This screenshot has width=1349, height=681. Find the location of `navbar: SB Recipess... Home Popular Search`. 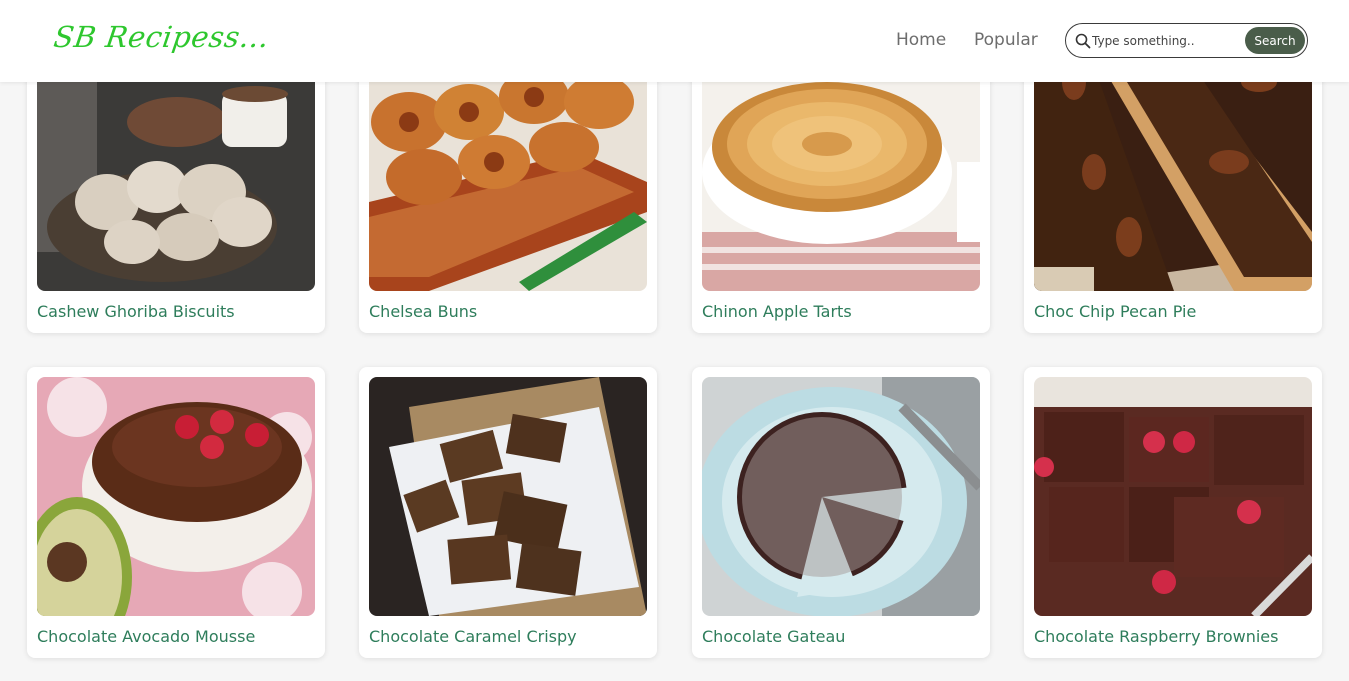

navbar: SB Recipess... Home Popular Search is located at coordinates (674, 41).